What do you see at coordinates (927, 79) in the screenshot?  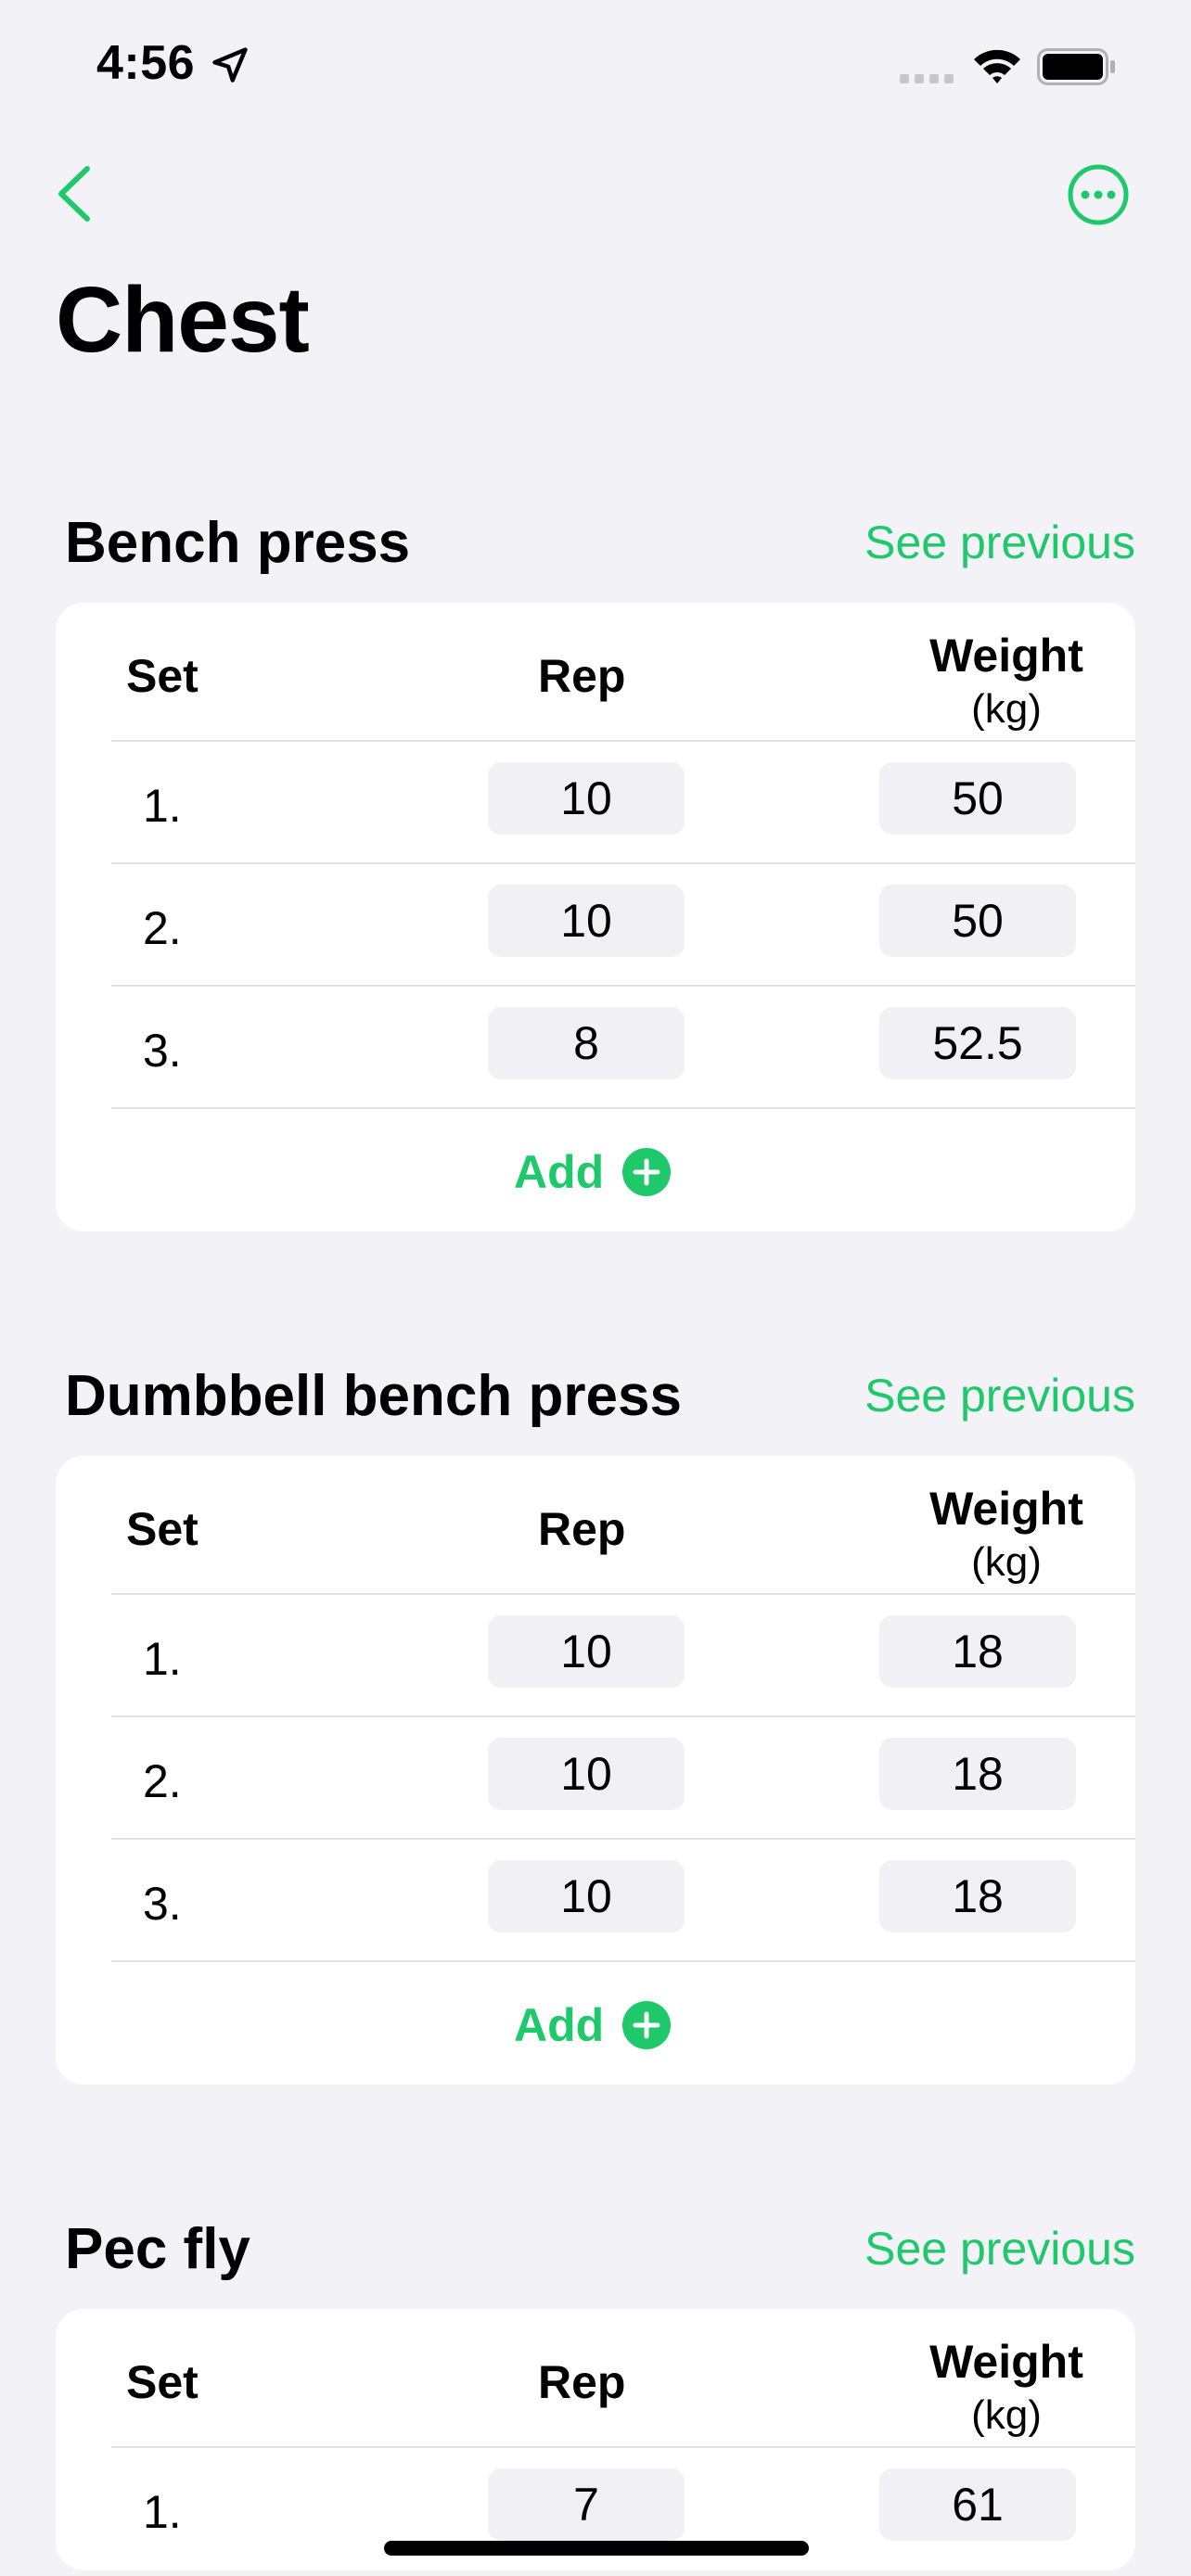 I see `cellular-signal-icon` at bounding box center [927, 79].